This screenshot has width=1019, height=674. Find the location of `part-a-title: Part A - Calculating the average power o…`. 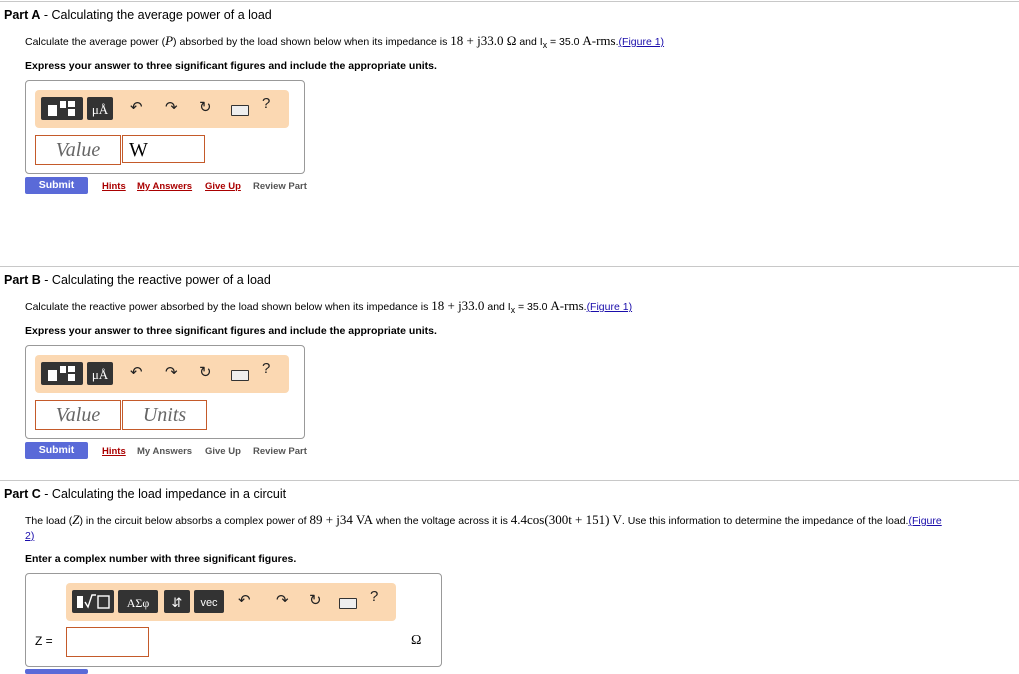

part-a-title: Part A - Calculating the average power o… is located at coordinates (138, 15).